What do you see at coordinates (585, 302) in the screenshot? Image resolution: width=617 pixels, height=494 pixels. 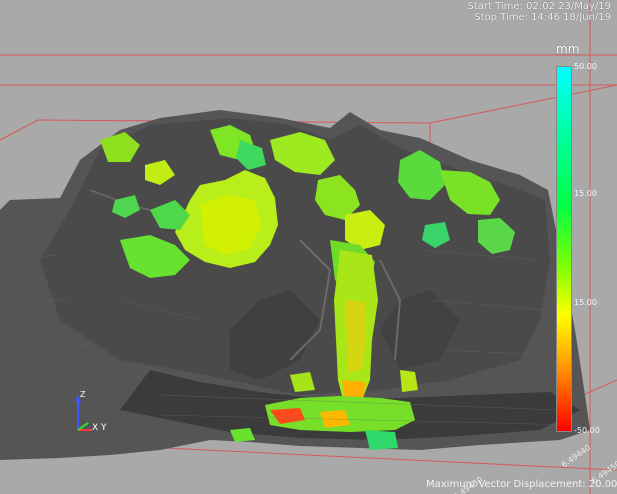 I see `colorbar-tick-lower: 15.00` at bounding box center [585, 302].